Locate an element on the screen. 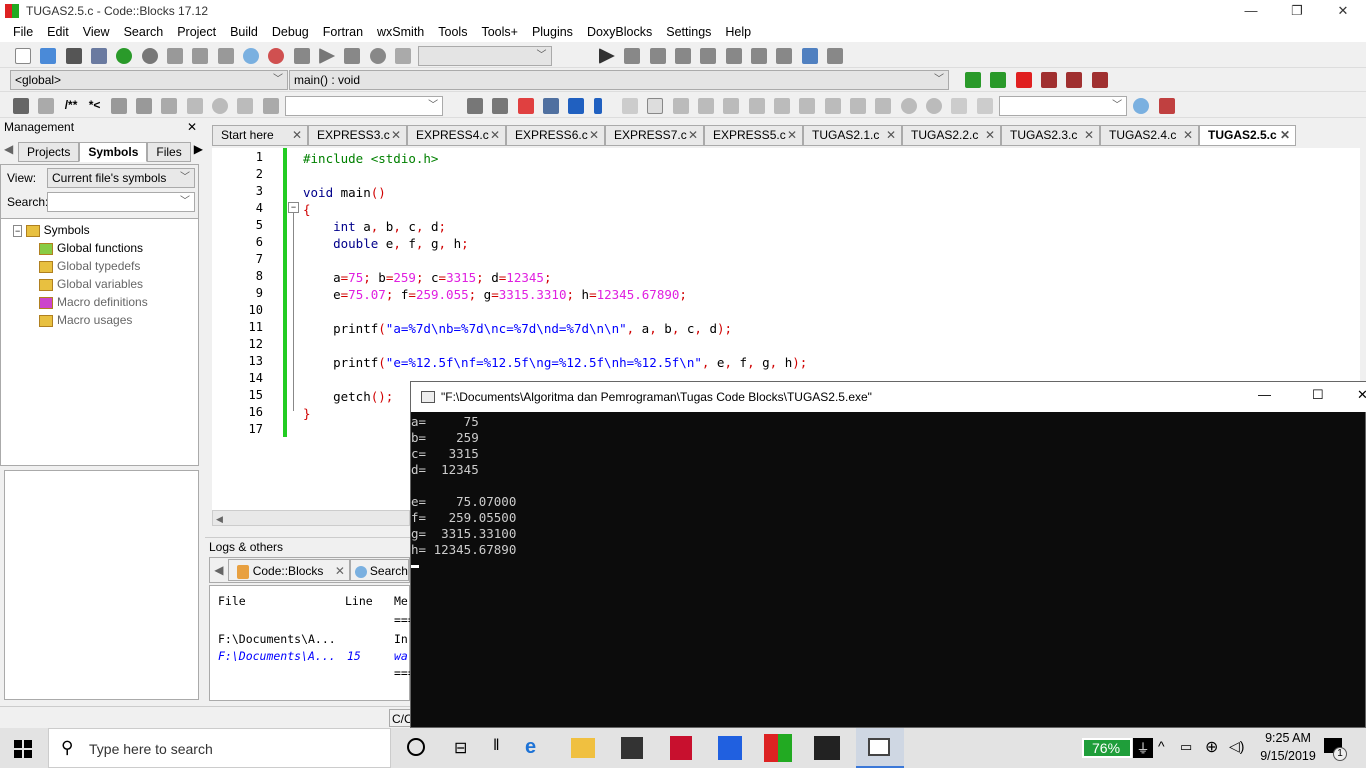 Image resolution: width=1366 pixels, height=768 pixels. next-instruction-icon is located at coordinates (733, 56).